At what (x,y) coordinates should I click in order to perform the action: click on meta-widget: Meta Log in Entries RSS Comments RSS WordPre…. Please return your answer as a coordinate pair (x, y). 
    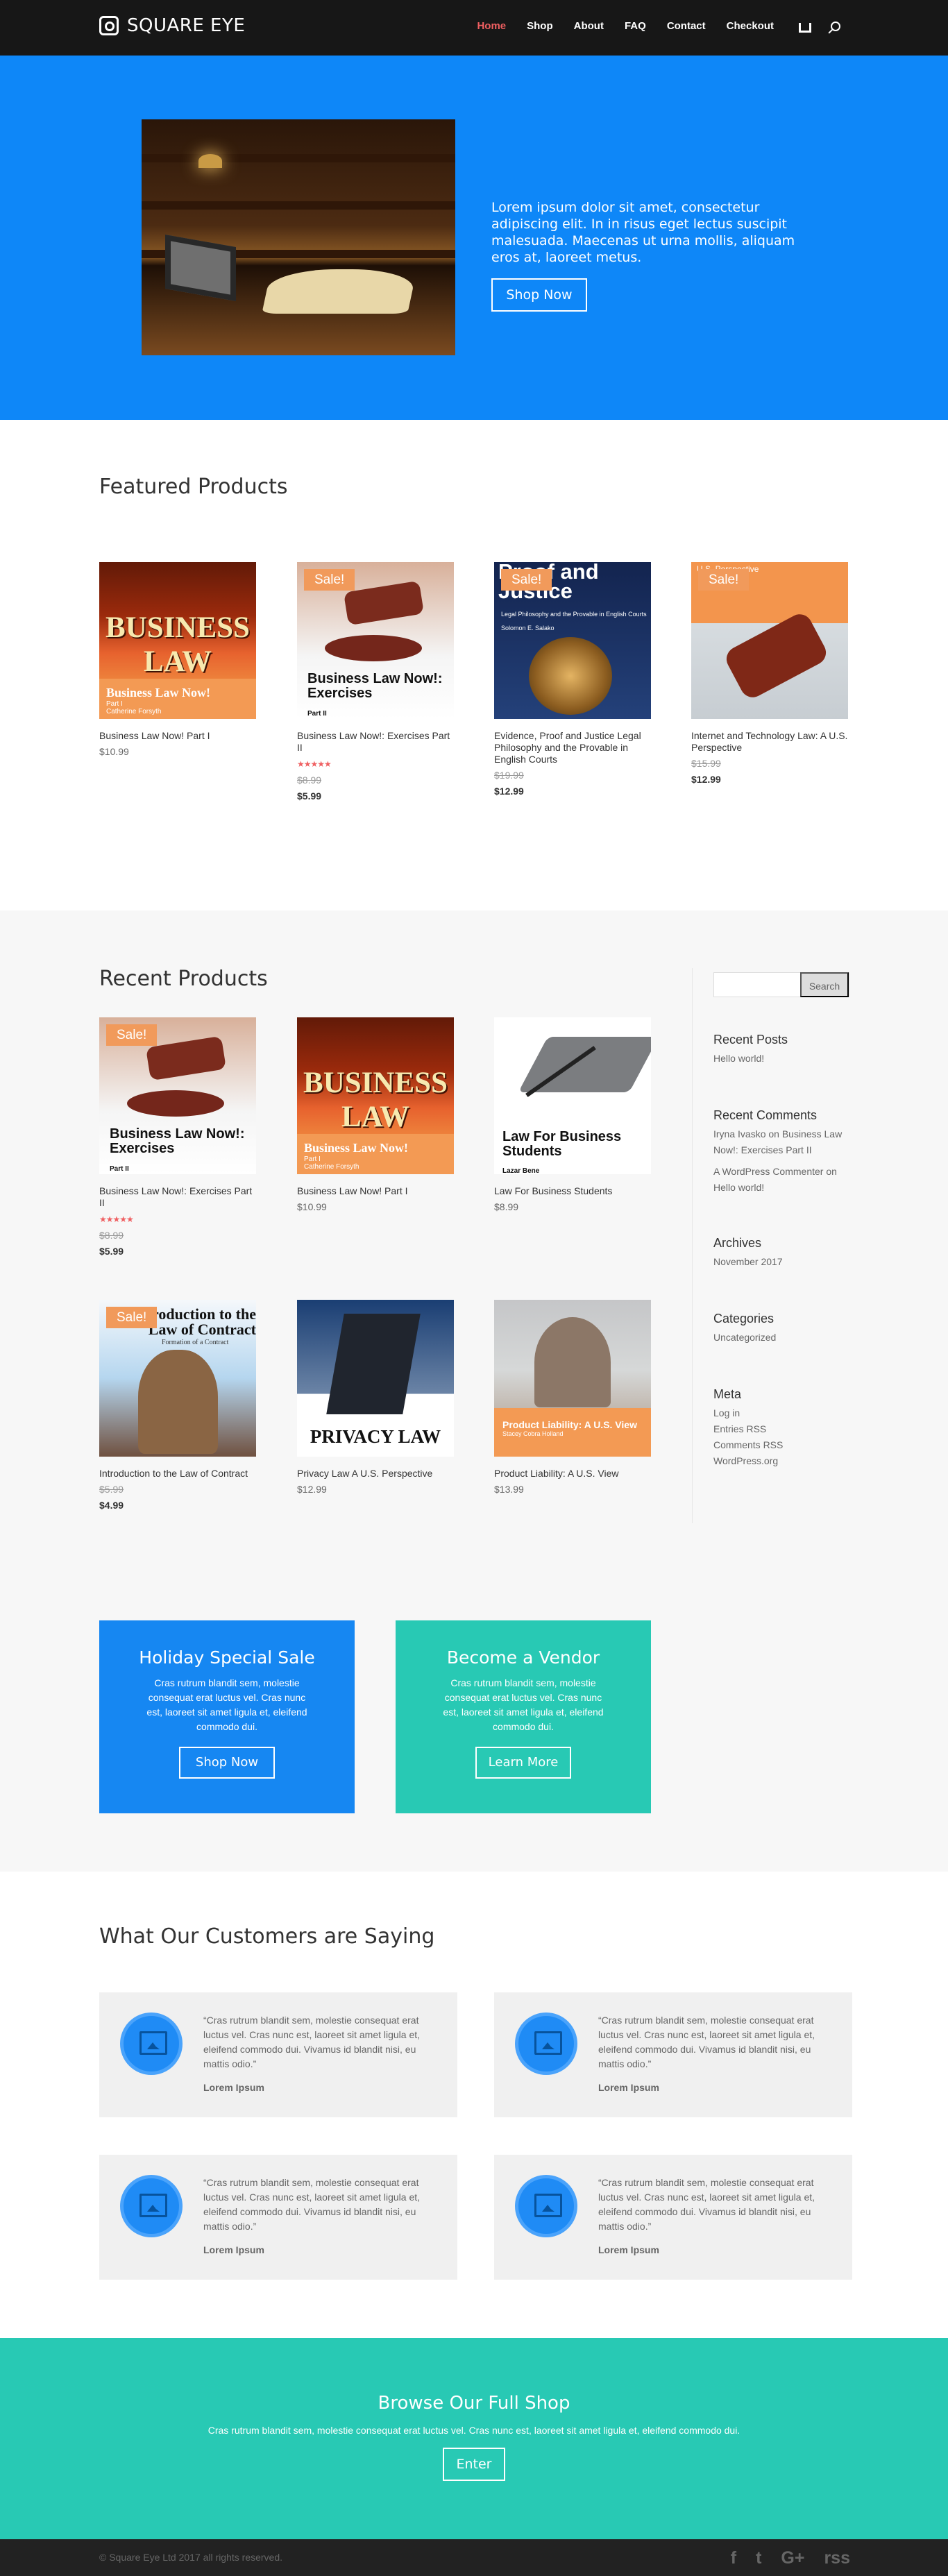
    Looking at the image, I should click on (748, 1426).